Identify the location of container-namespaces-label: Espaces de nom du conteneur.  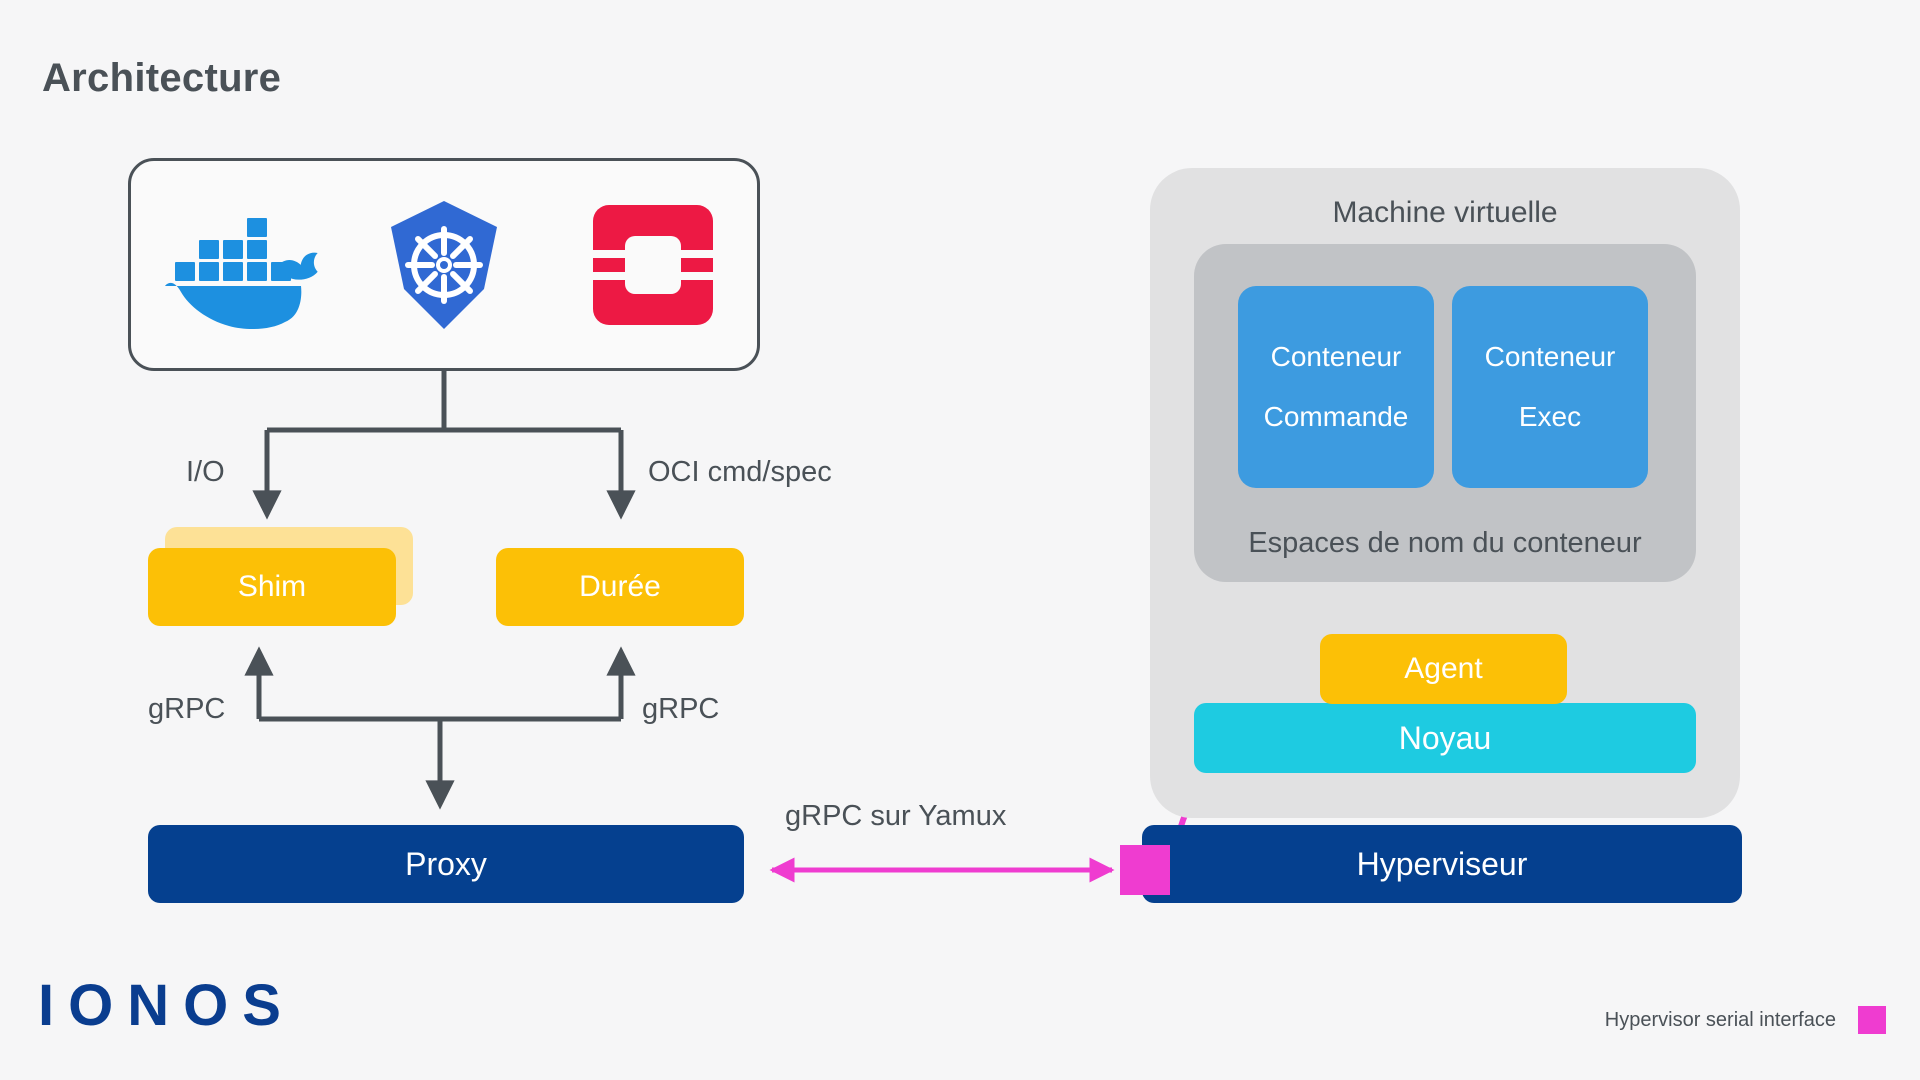
(1445, 543).